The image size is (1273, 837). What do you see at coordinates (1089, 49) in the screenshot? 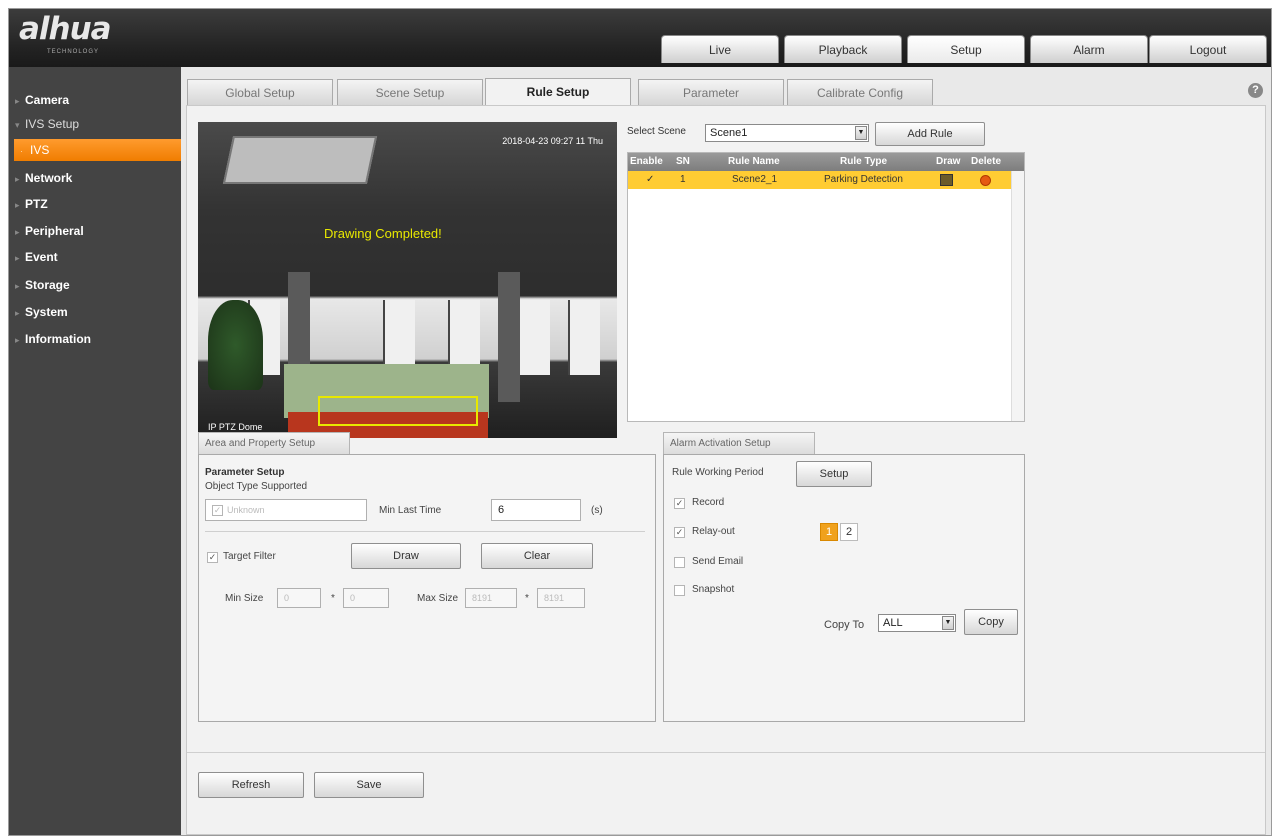
I see `nav-tab-alarm: Alarm` at bounding box center [1089, 49].